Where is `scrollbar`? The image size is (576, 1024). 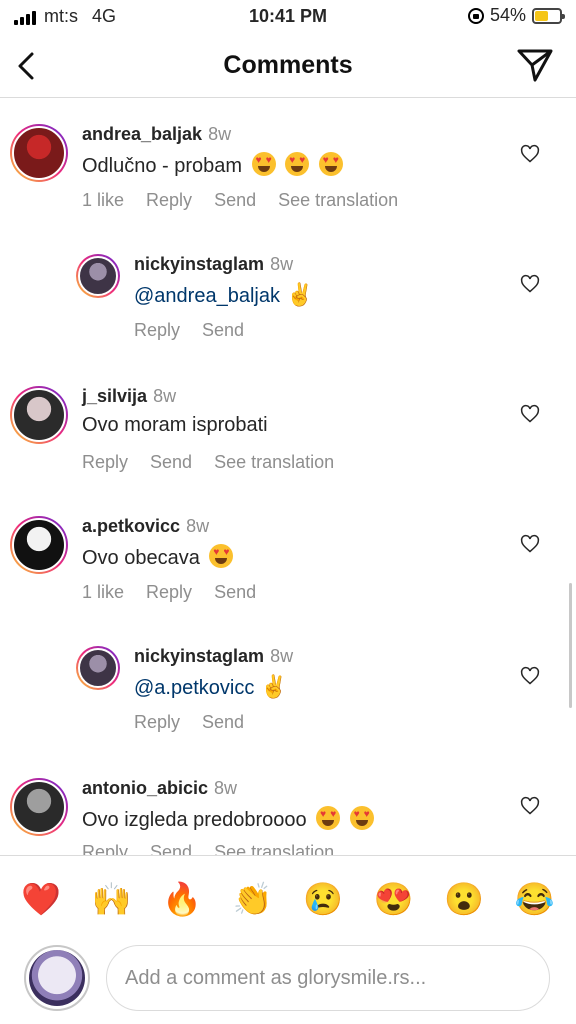
scrollbar is located at coordinates (570, 645).